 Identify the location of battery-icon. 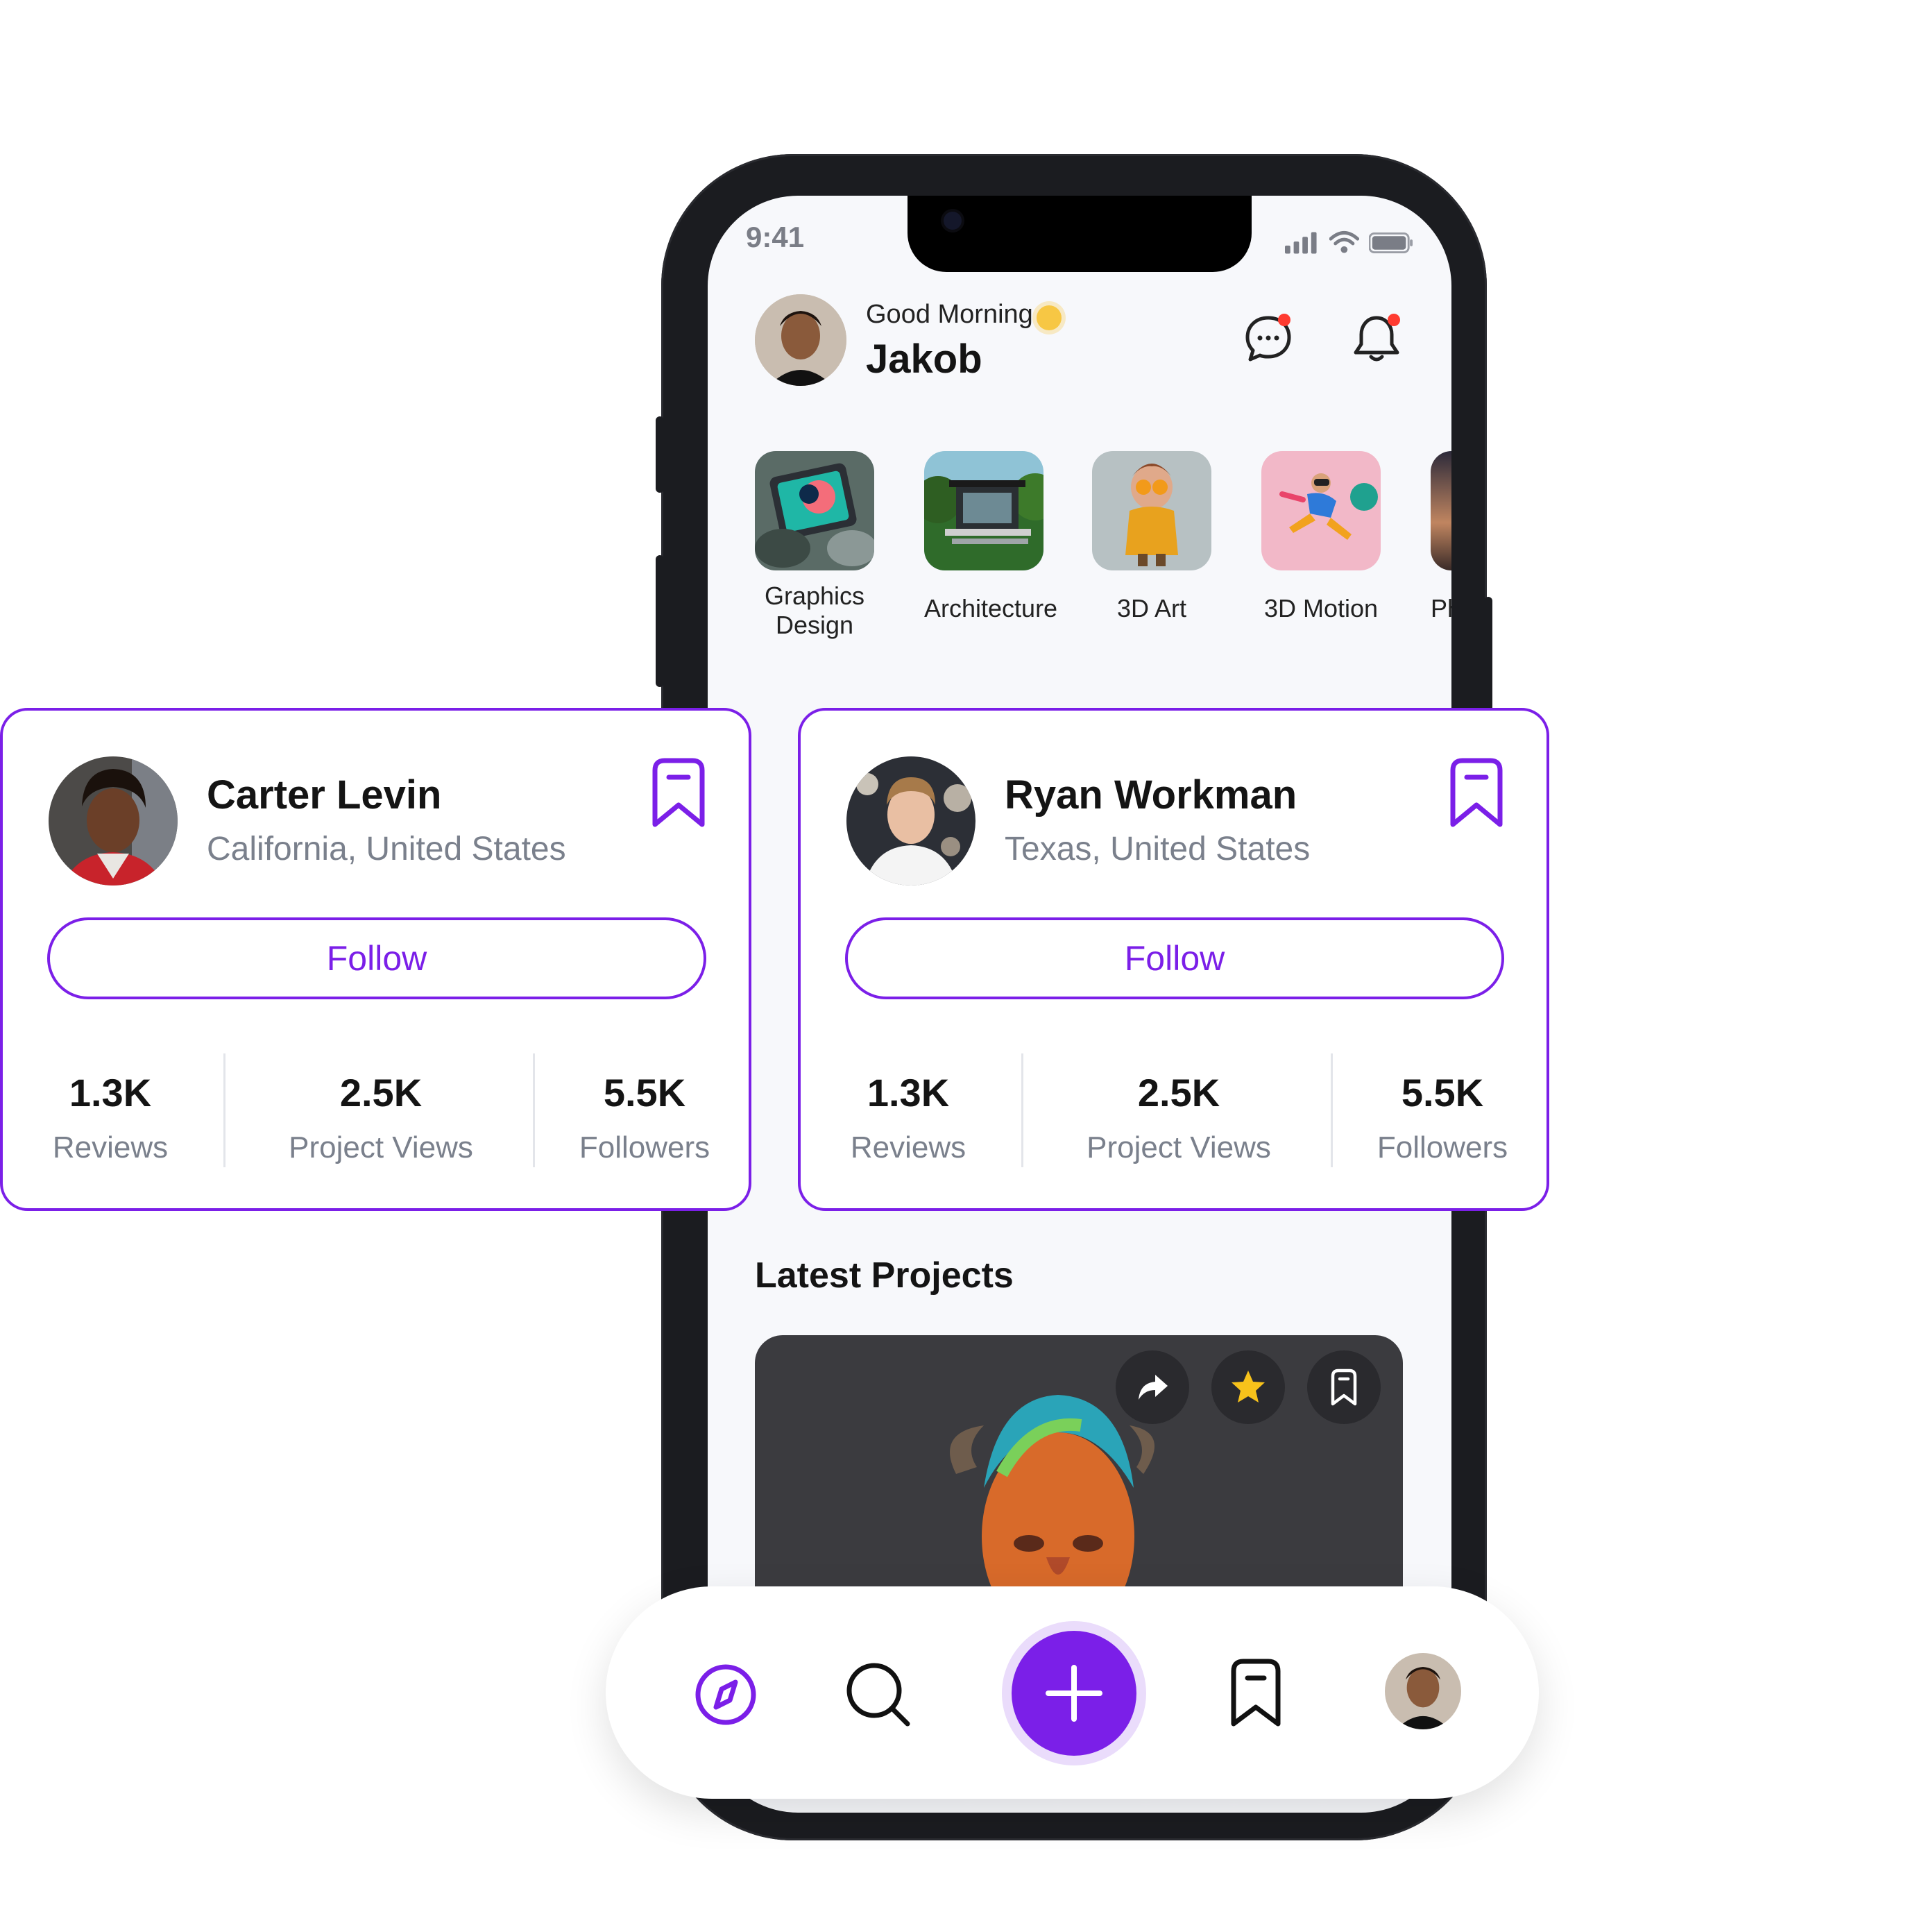
(1391, 243).